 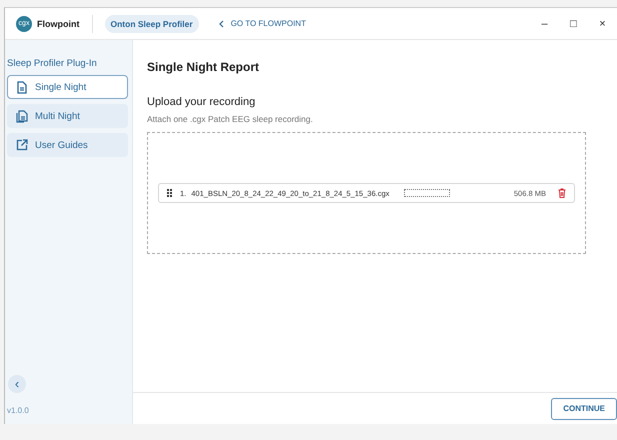 What do you see at coordinates (562, 193) in the screenshot?
I see `trash-icon` at bounding box center [562, 193].